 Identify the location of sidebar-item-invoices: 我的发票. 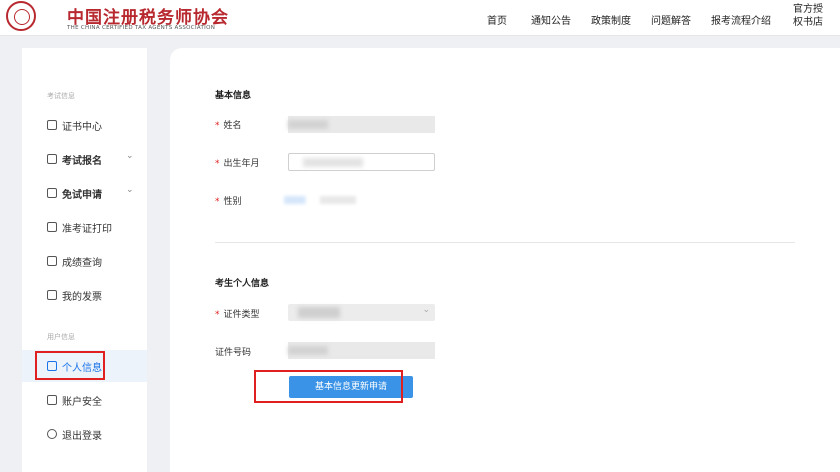
(84, 295).